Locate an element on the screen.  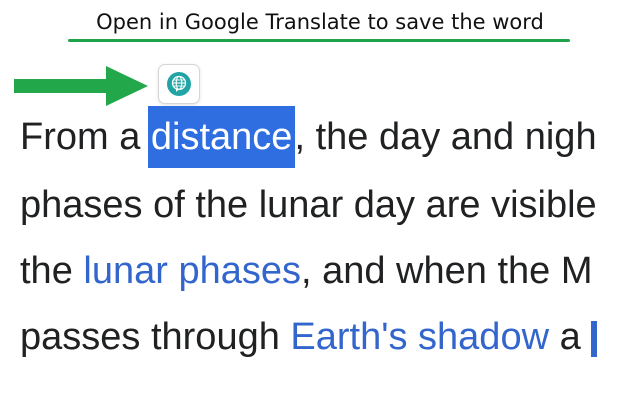
google-translate-button is located at coordinates (179, 84).